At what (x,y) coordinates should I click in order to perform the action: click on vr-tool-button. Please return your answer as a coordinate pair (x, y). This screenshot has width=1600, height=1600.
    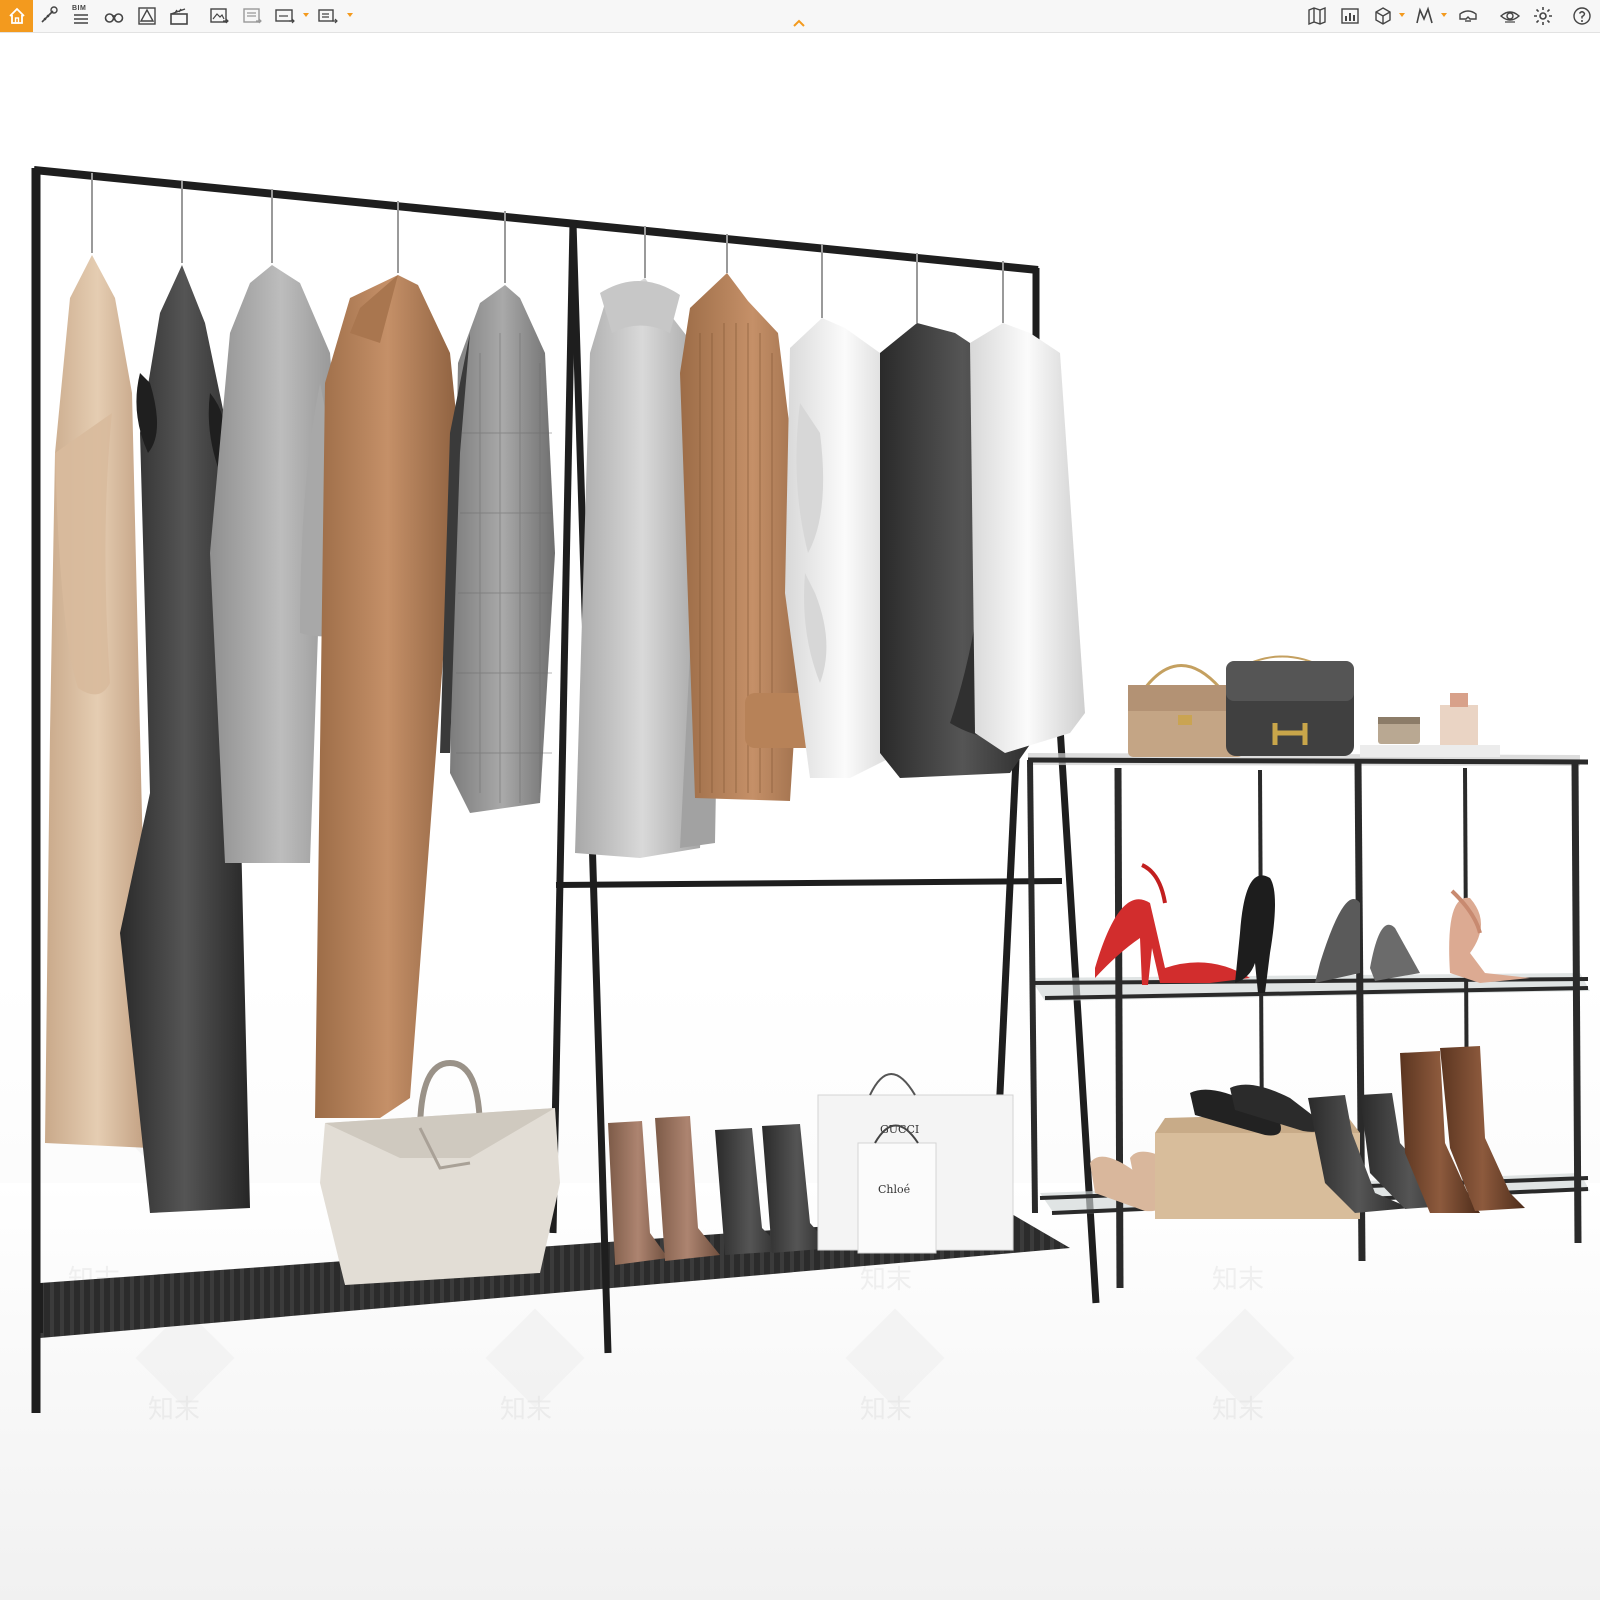
    Looking at the image, I should click on (1468, 16).